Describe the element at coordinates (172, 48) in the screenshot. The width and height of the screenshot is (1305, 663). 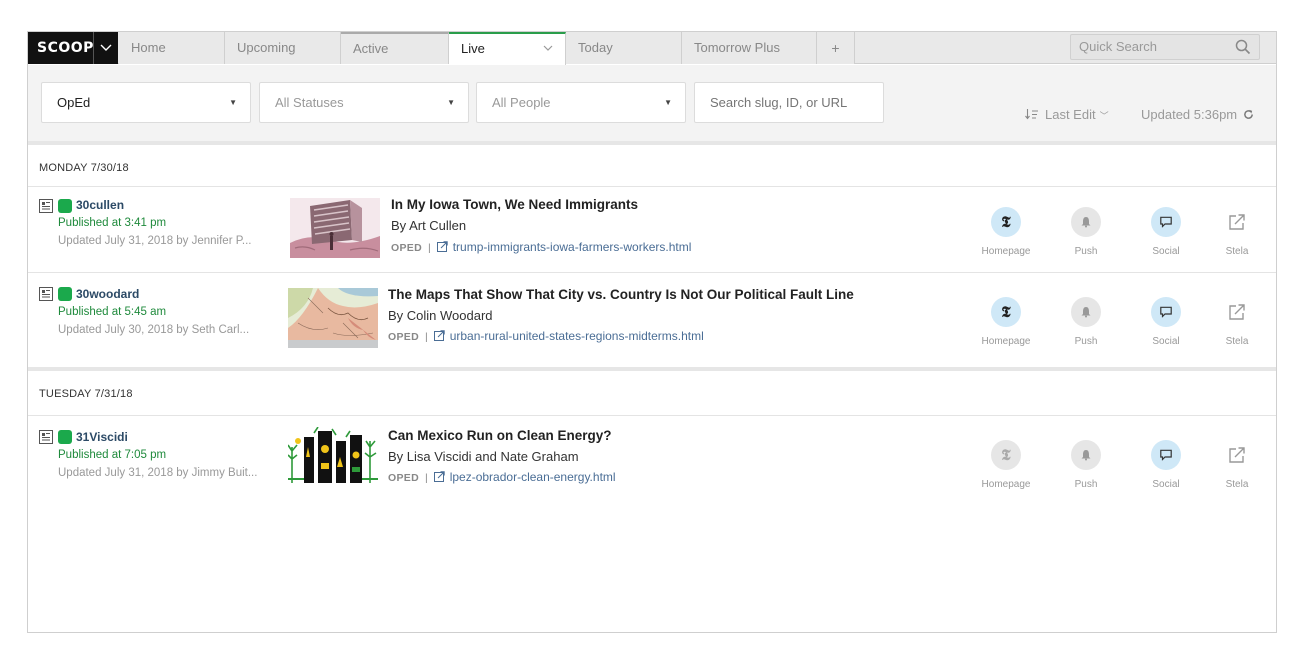
I see `tab-home: Home` at that location.